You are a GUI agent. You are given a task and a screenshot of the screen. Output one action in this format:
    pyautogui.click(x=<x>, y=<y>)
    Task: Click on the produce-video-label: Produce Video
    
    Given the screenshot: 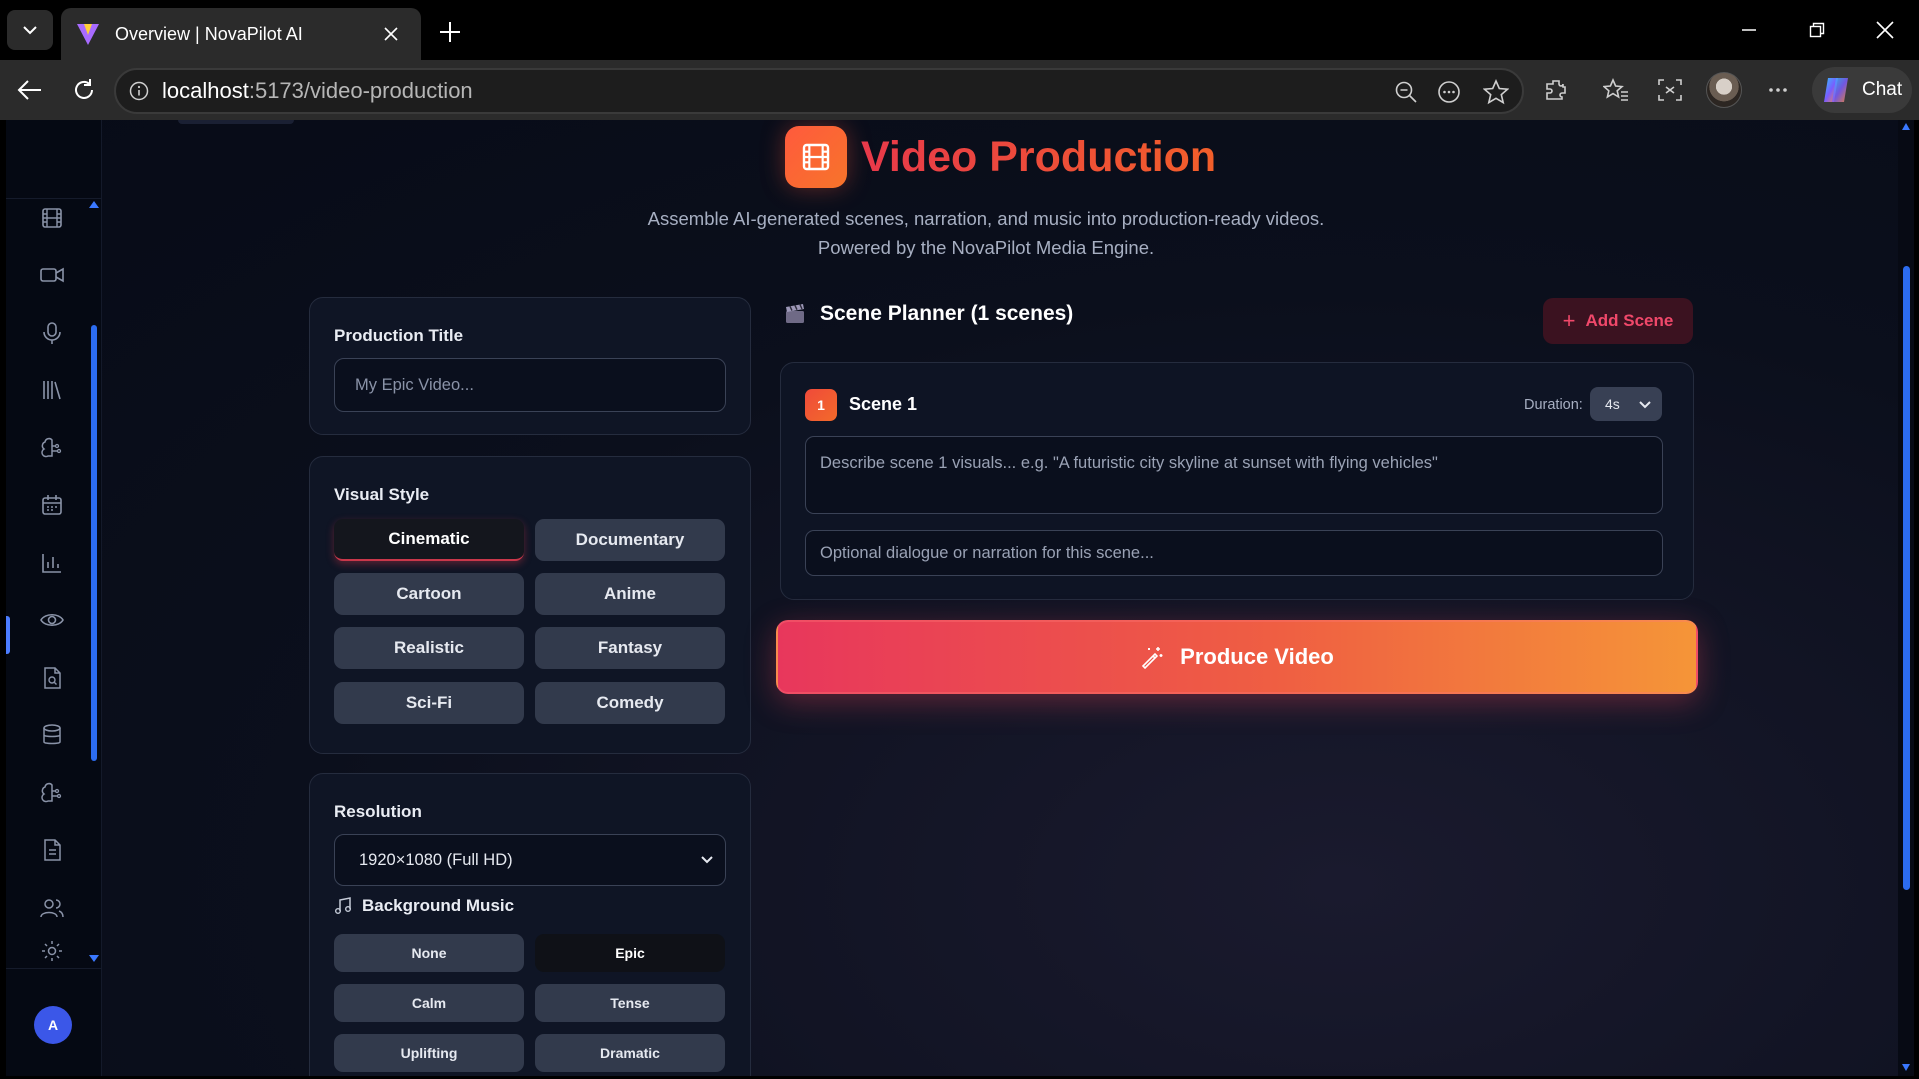 What is the action you would take?
    pyautogui.click(x=1257, y=656)
    